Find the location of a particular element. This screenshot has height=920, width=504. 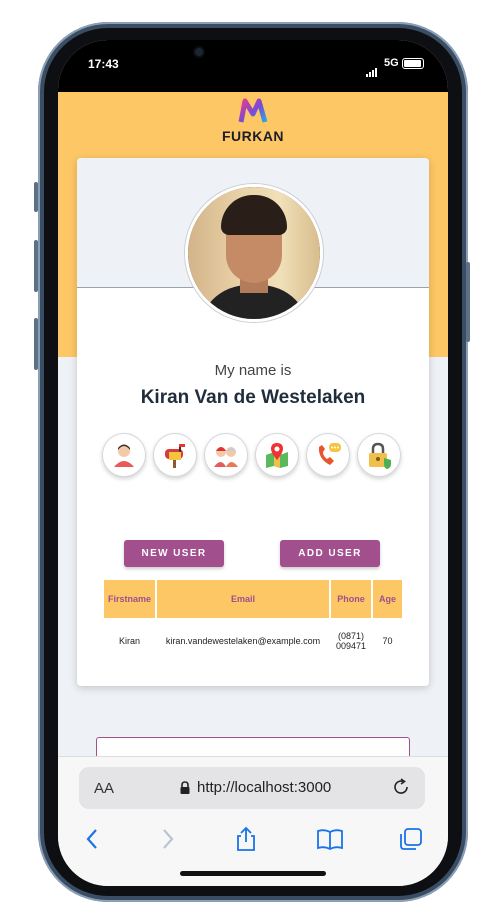

logo-text: FURKAN is located at coordinates (253, 136).